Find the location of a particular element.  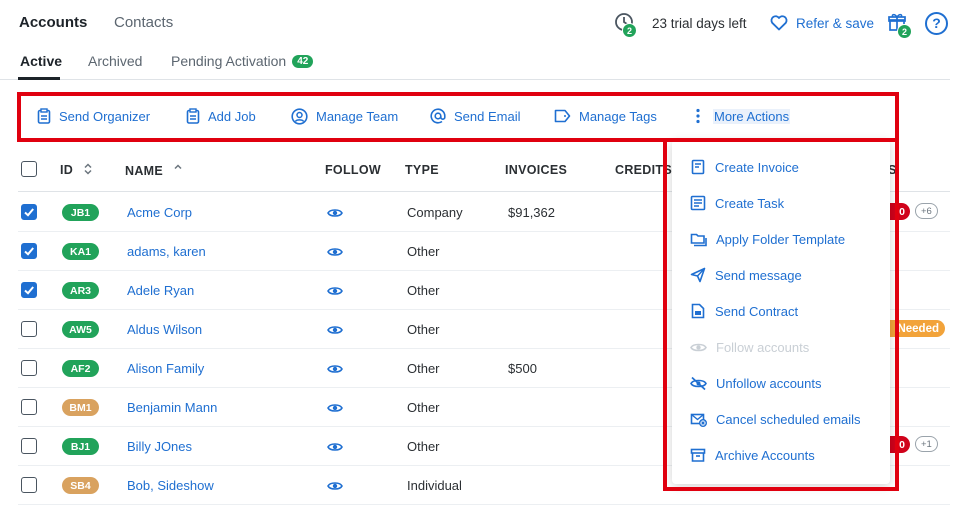

menu-item-label: Send Contract is located at coordinates (757, 311).